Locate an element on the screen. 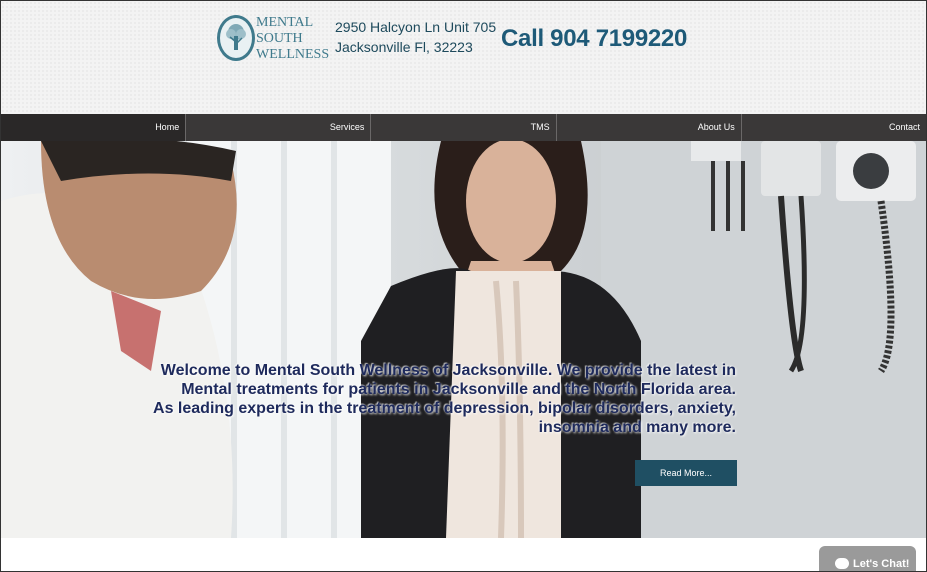 This screenshot has width=927, height=572. hero-line-4: insomnia and many more. is located at coordinates (637, 427).